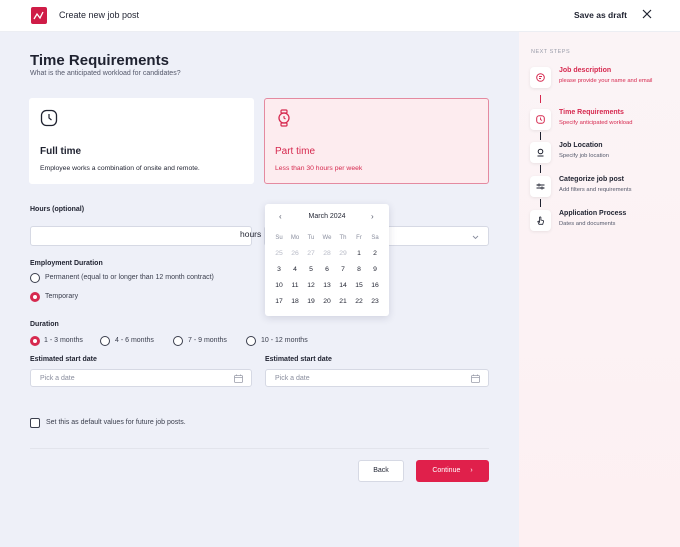  What do you see at coordinates (540, 186) in the screenshot?
I see `filter-icon` at bounding box center [540, 186].